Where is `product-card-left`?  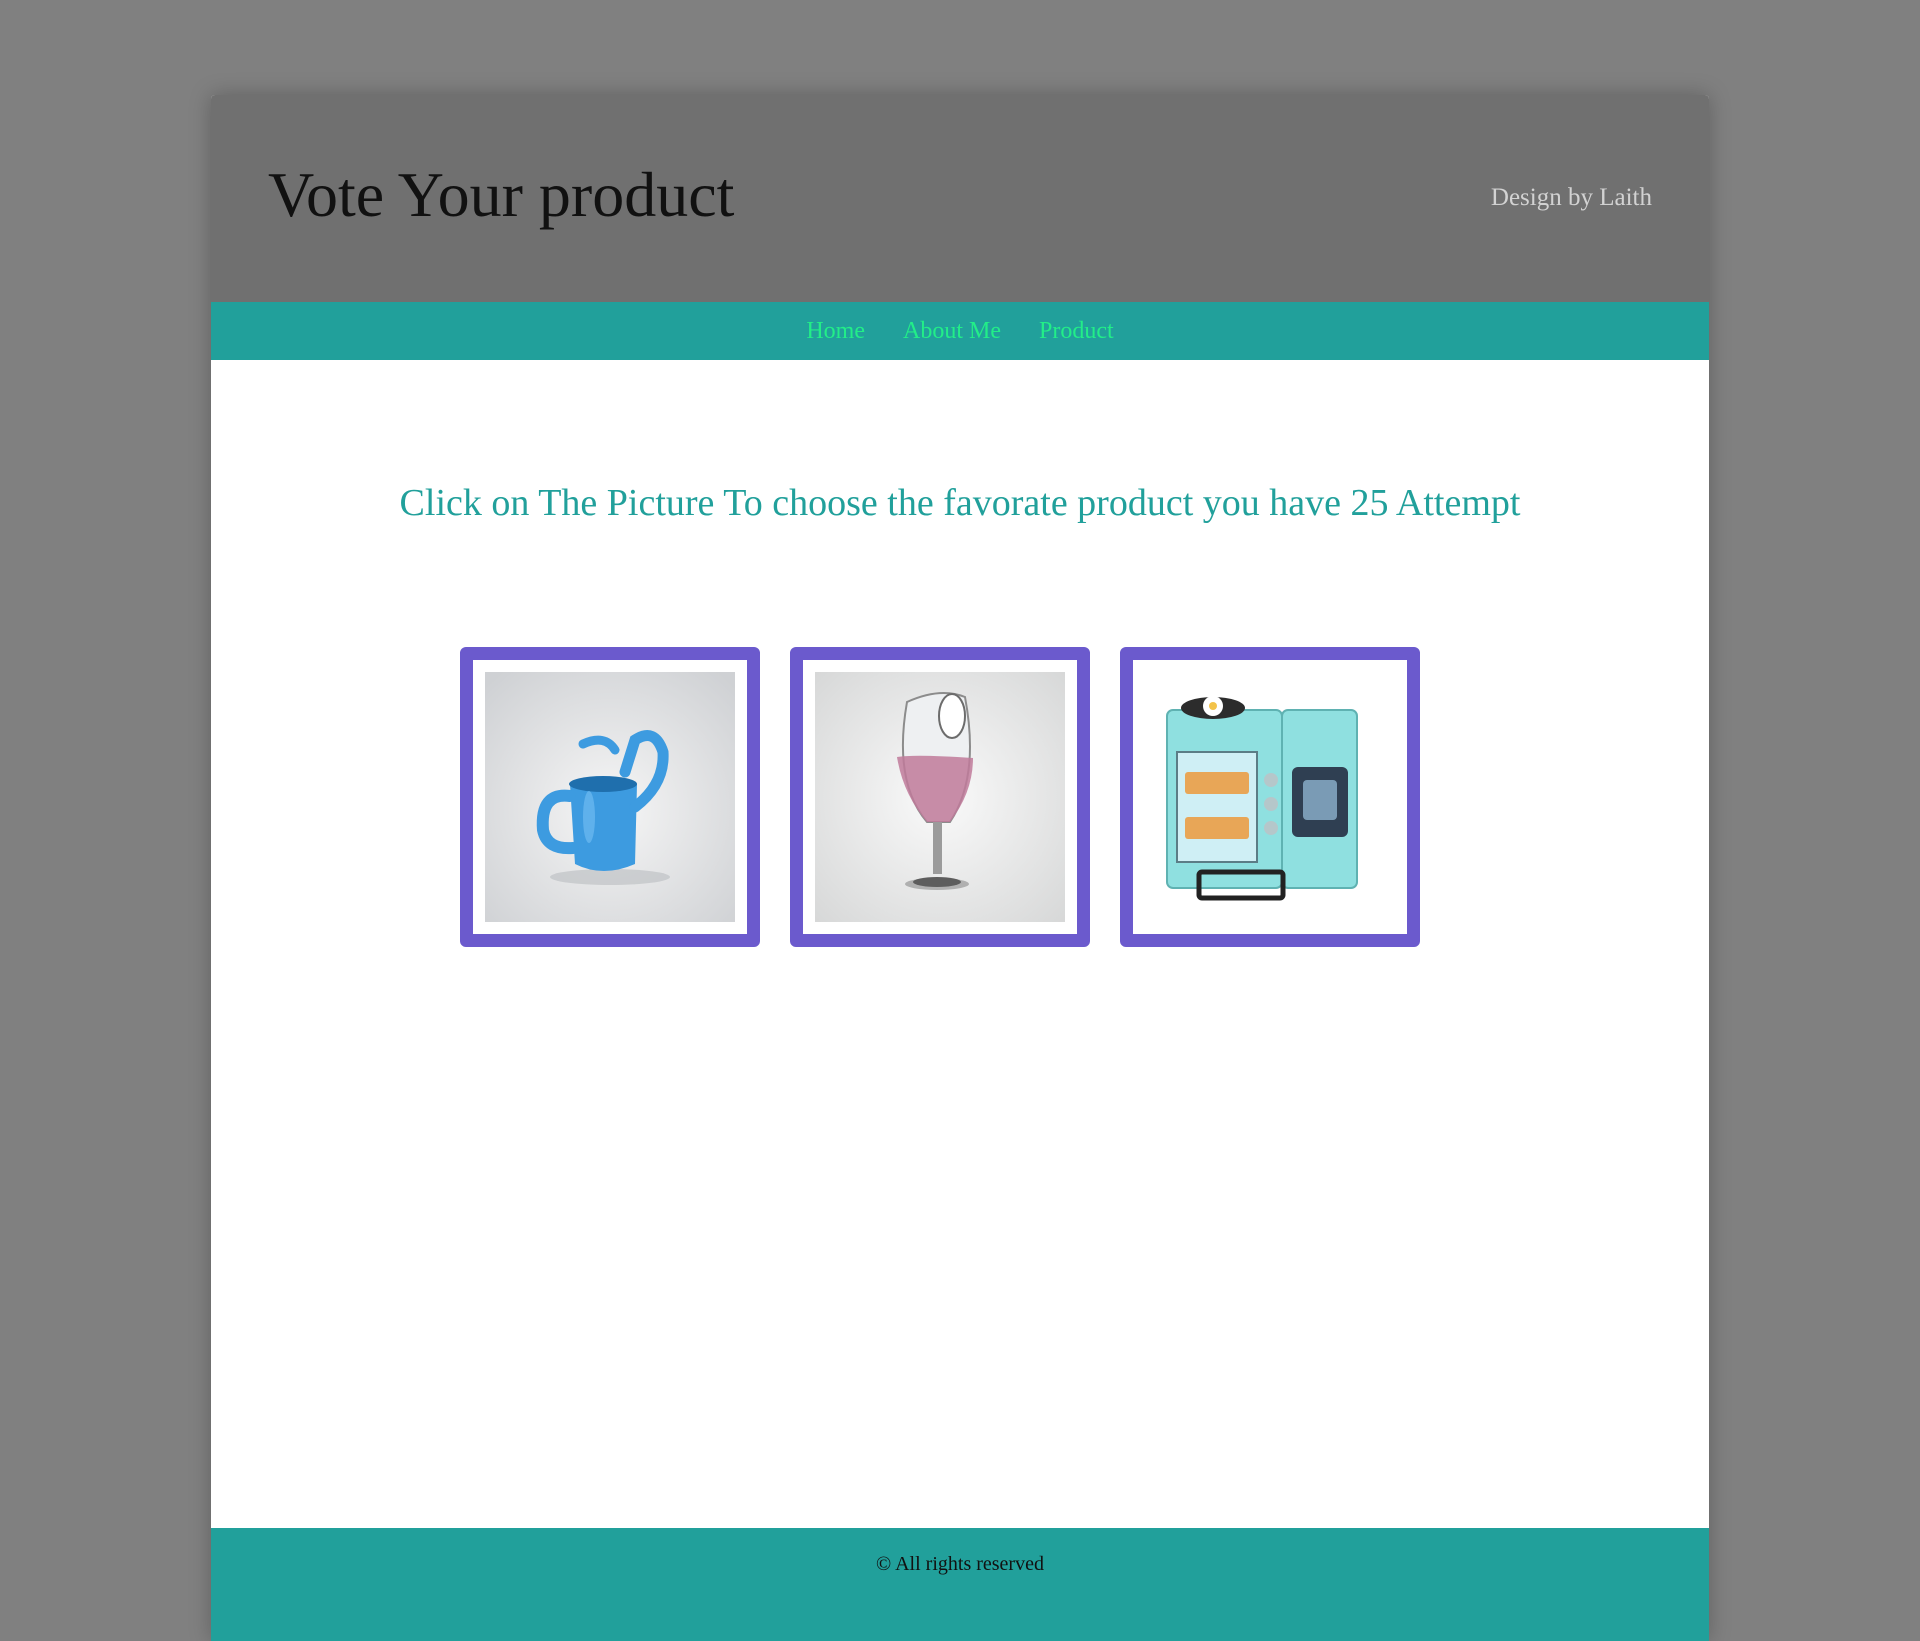 product-card-left is located at coordinates (610, 797).